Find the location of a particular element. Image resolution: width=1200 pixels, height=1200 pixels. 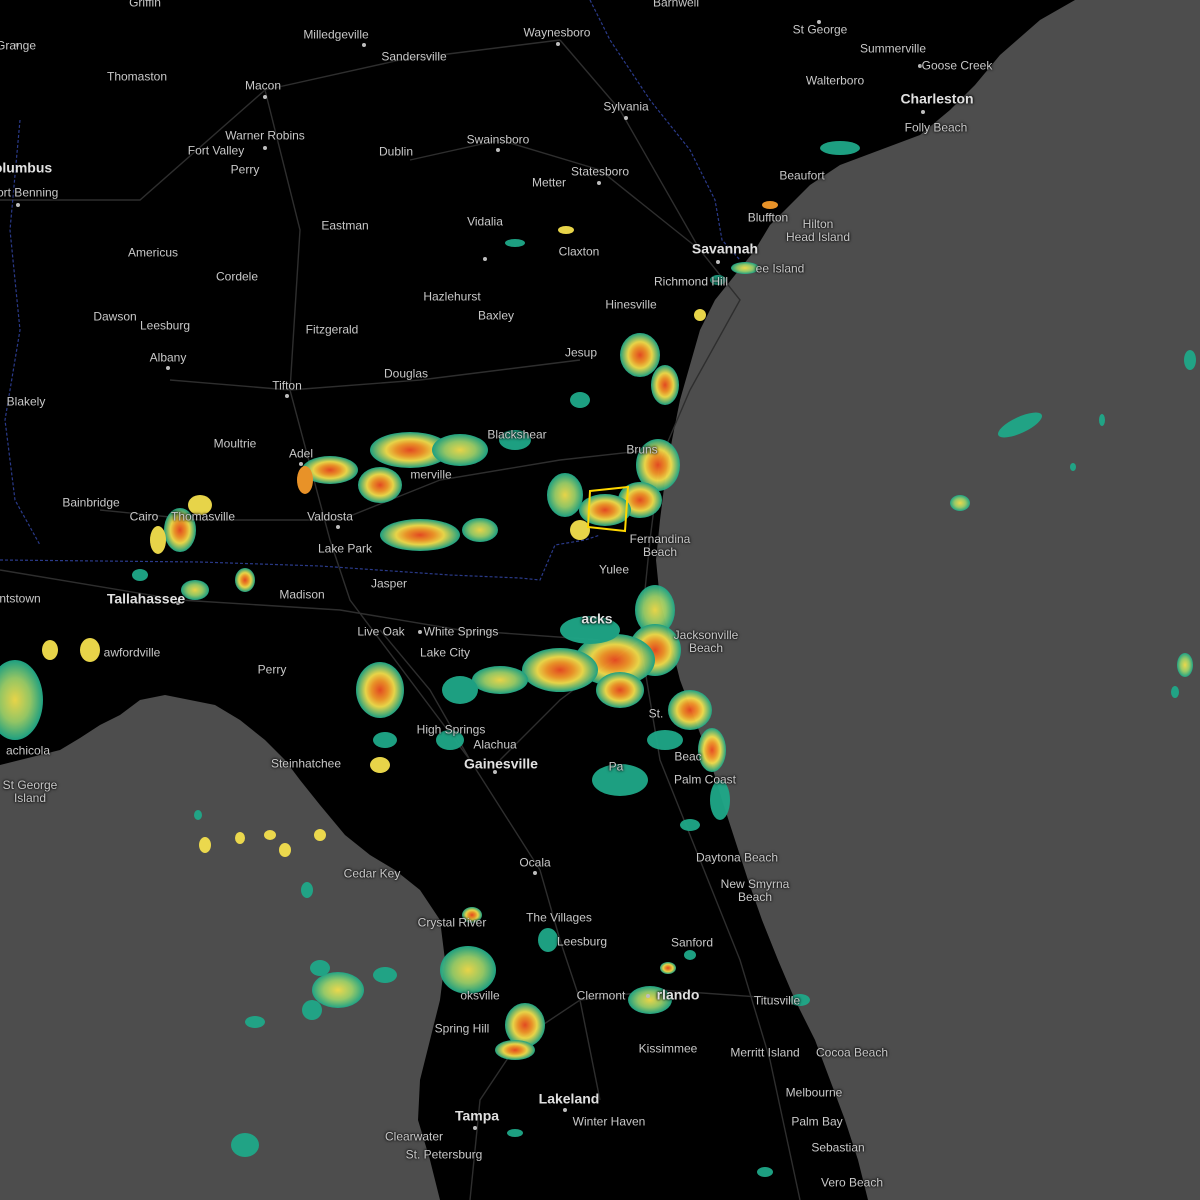

city-label-clearwater: Clearwater is located at coordinates (414, 1136).